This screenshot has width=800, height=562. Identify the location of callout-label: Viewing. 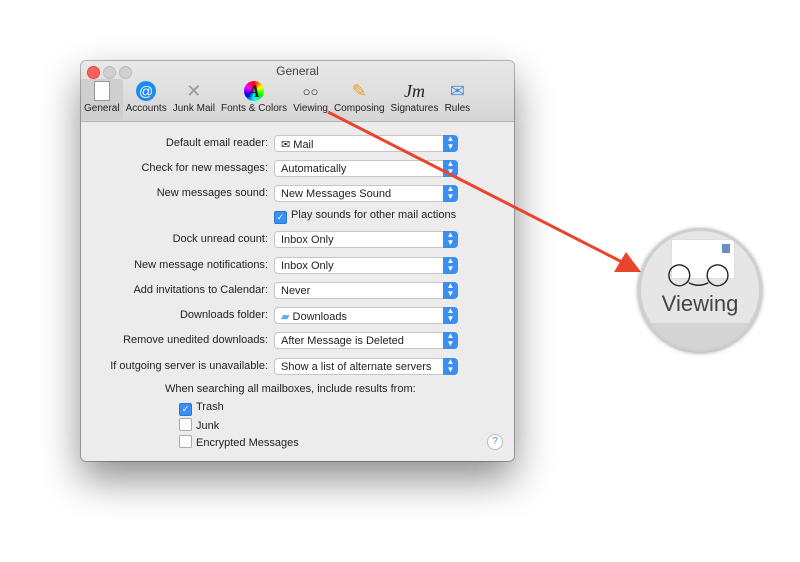
(700, 303).